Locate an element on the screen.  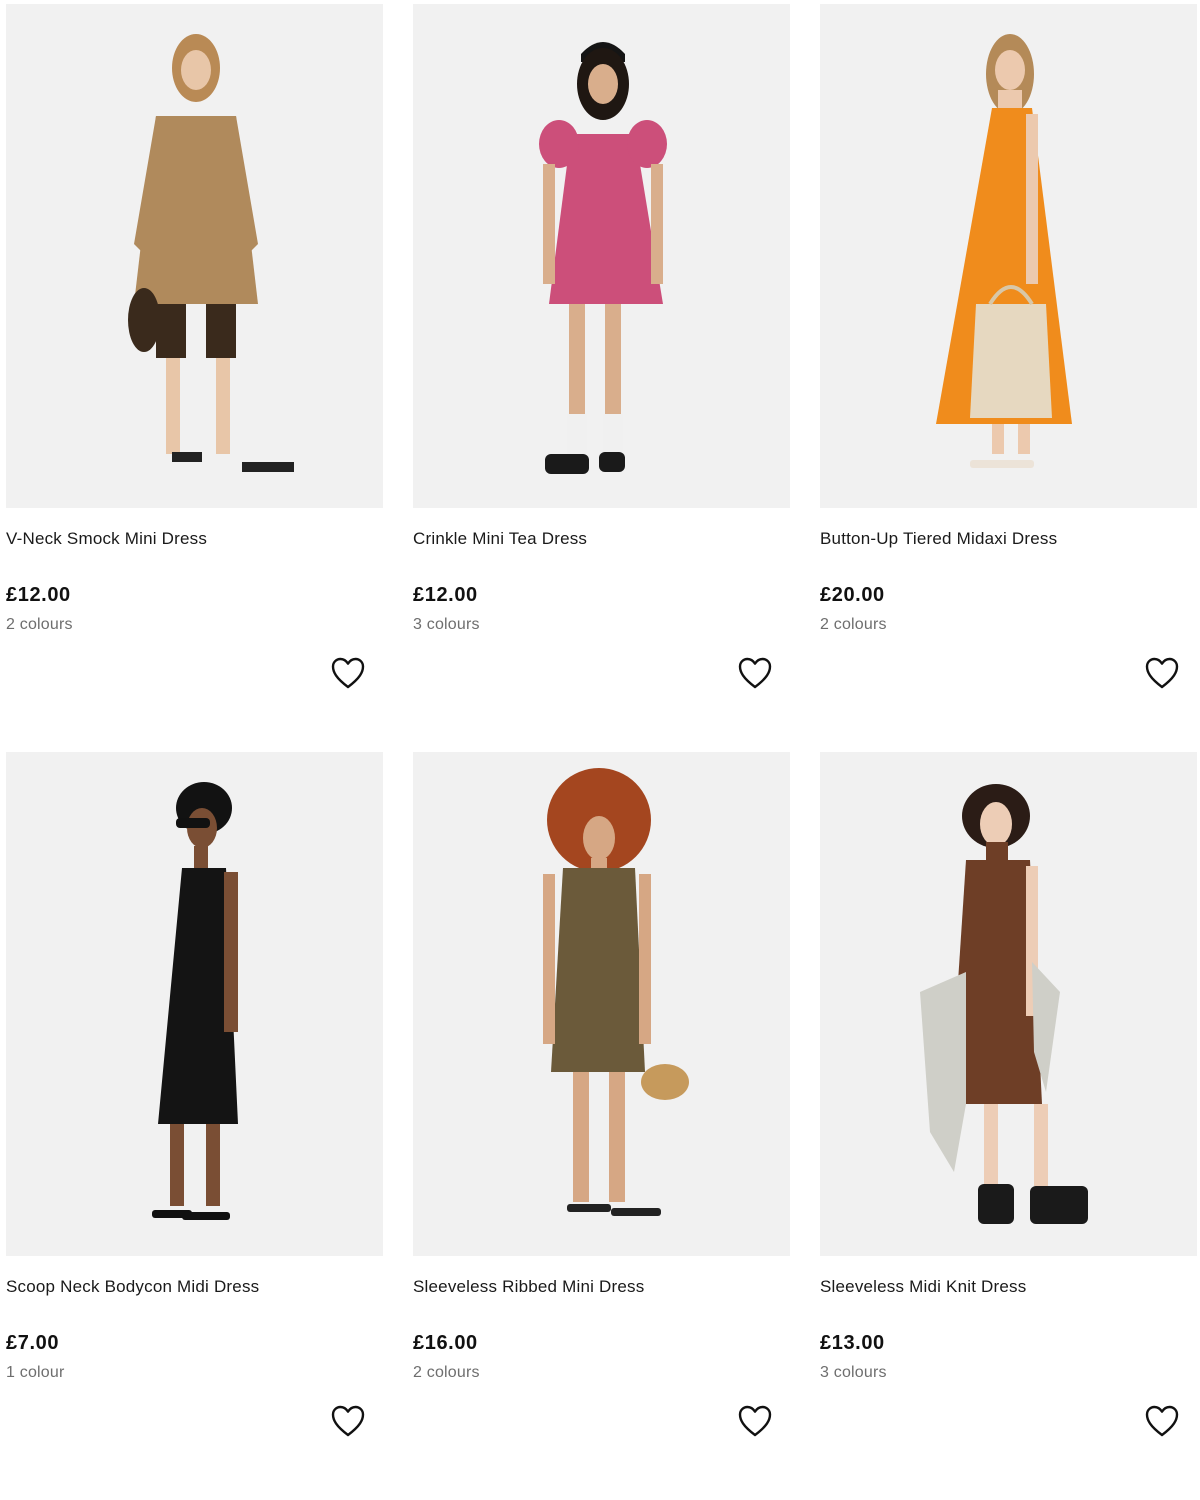
product-price: £20.00 is located at coordinates (852, 595).